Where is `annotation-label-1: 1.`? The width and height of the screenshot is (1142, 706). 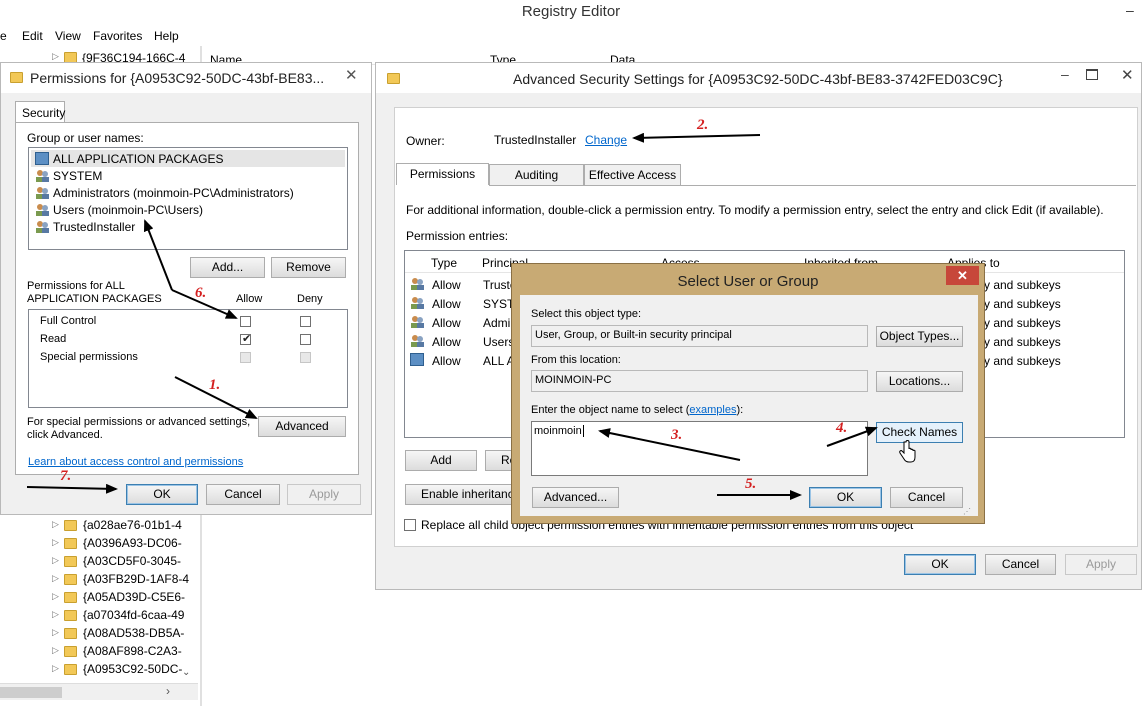 annotation-label-1: 1. is located at coordinates (215, 385).